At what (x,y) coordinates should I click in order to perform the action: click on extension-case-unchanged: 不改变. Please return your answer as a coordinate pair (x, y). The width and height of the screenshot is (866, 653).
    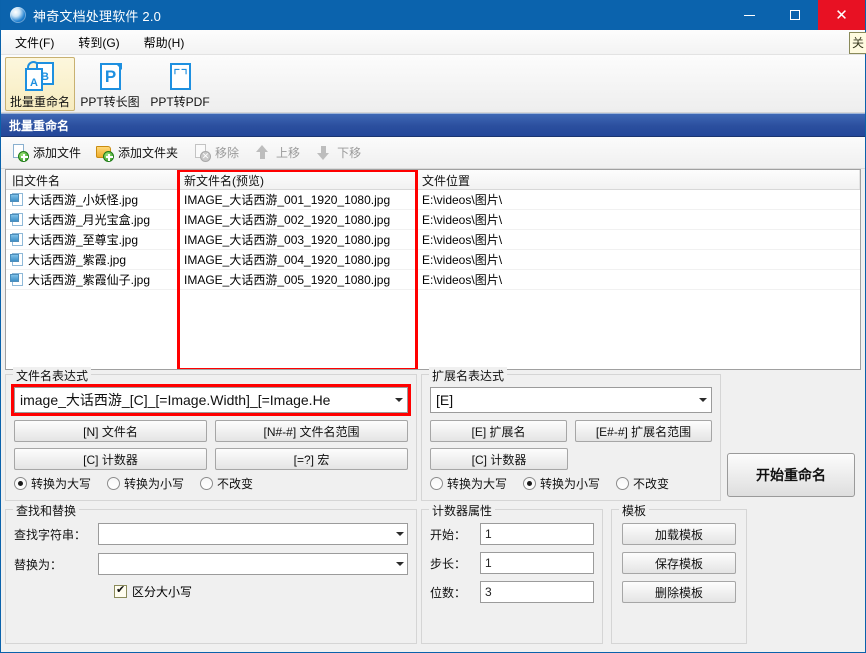
    Looking at the image, I should click on (642, 483).